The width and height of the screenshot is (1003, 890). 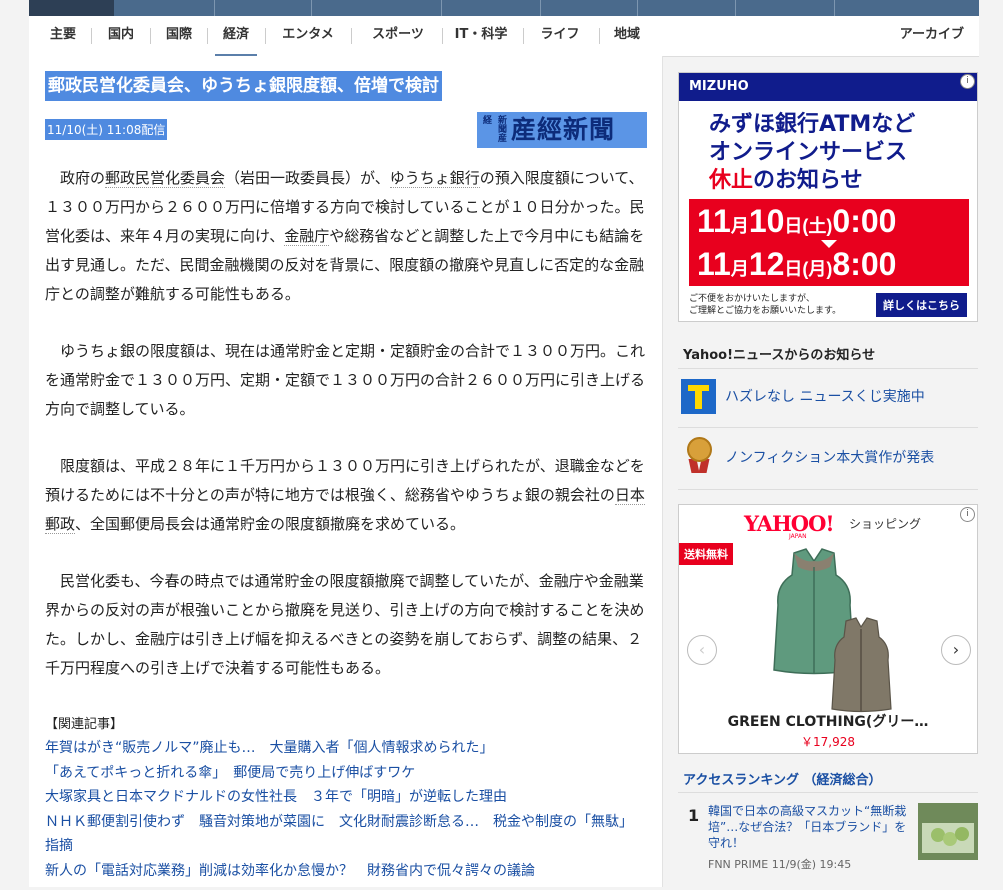 What do you see at coordinates (694, 815) in the screenshot?
I see `rank-number: 1` at bounding box center [694, 815].